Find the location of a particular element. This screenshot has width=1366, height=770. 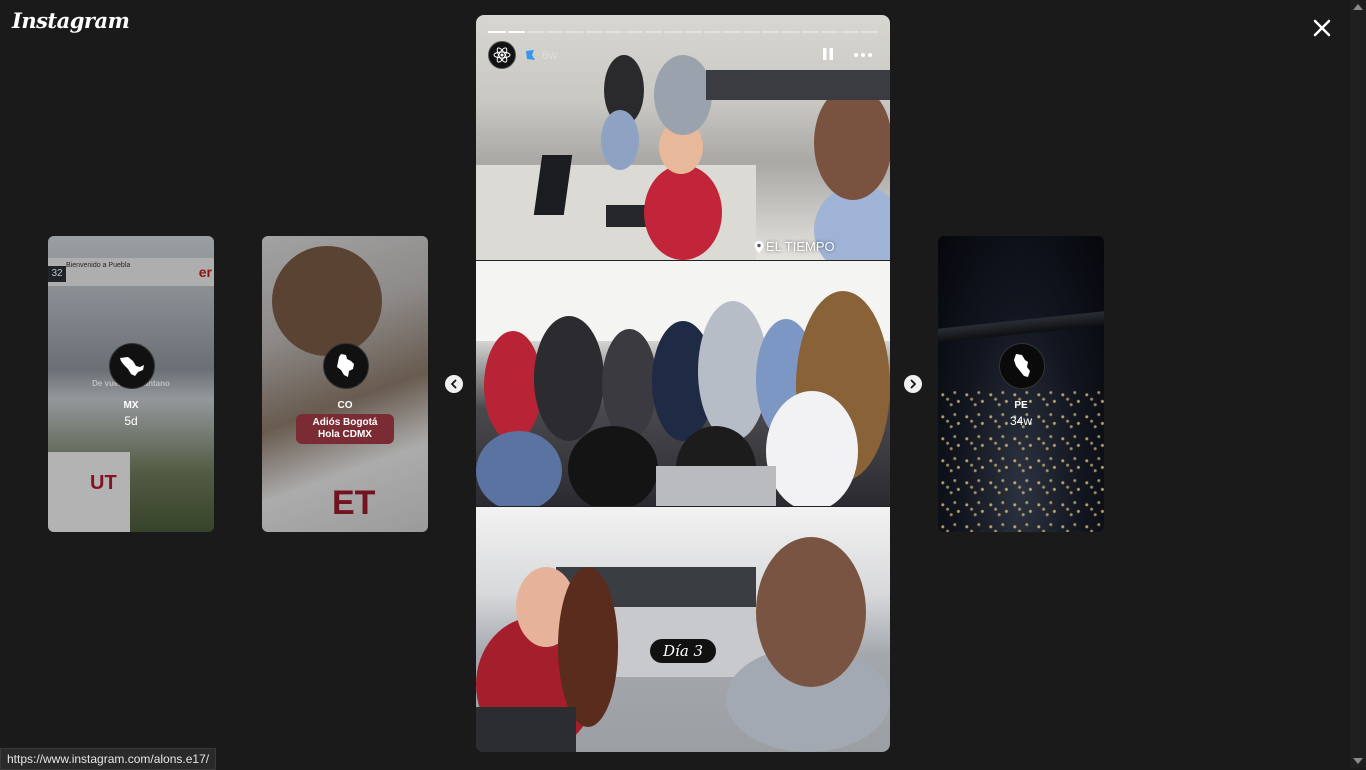

location-sticker: EL TIEMPO is located at coordinates (794, 246).